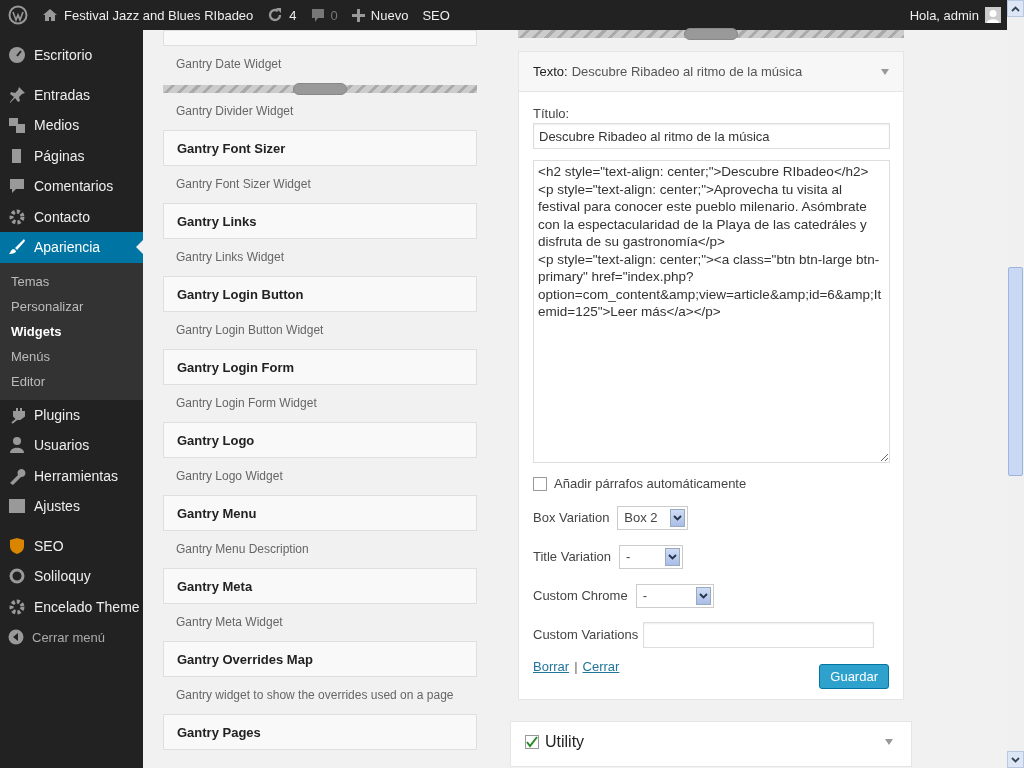  I want to click on plus-icon, so click(358, 15).